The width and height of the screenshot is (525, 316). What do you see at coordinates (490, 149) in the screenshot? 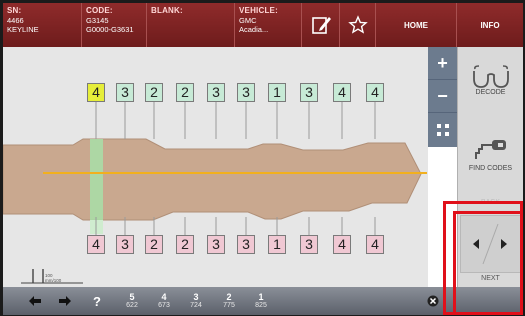
I see `key-icon` at bounding box center [490, 149].